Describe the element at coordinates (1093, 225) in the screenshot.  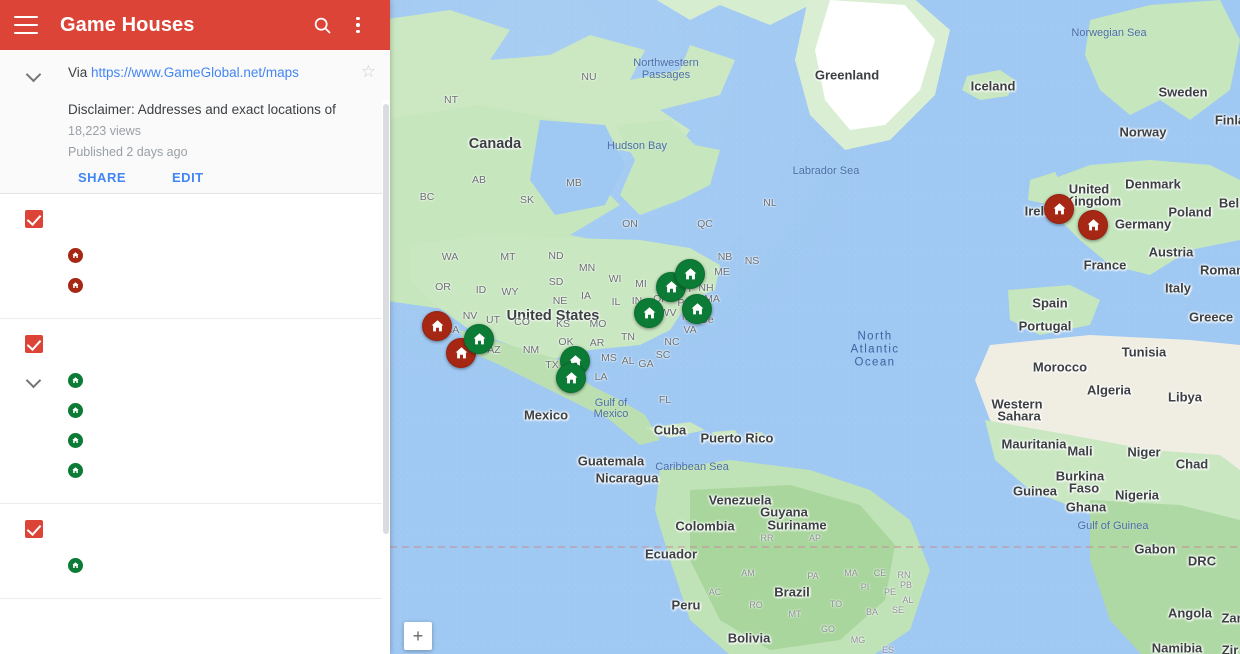
I see `marker-london` at that location.